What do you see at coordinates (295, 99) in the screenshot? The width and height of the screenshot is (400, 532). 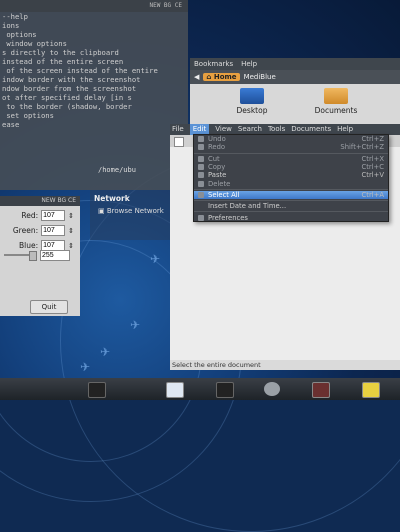 I see `file-icon-view: Desktop Documents` at bounding box center [295, 99].